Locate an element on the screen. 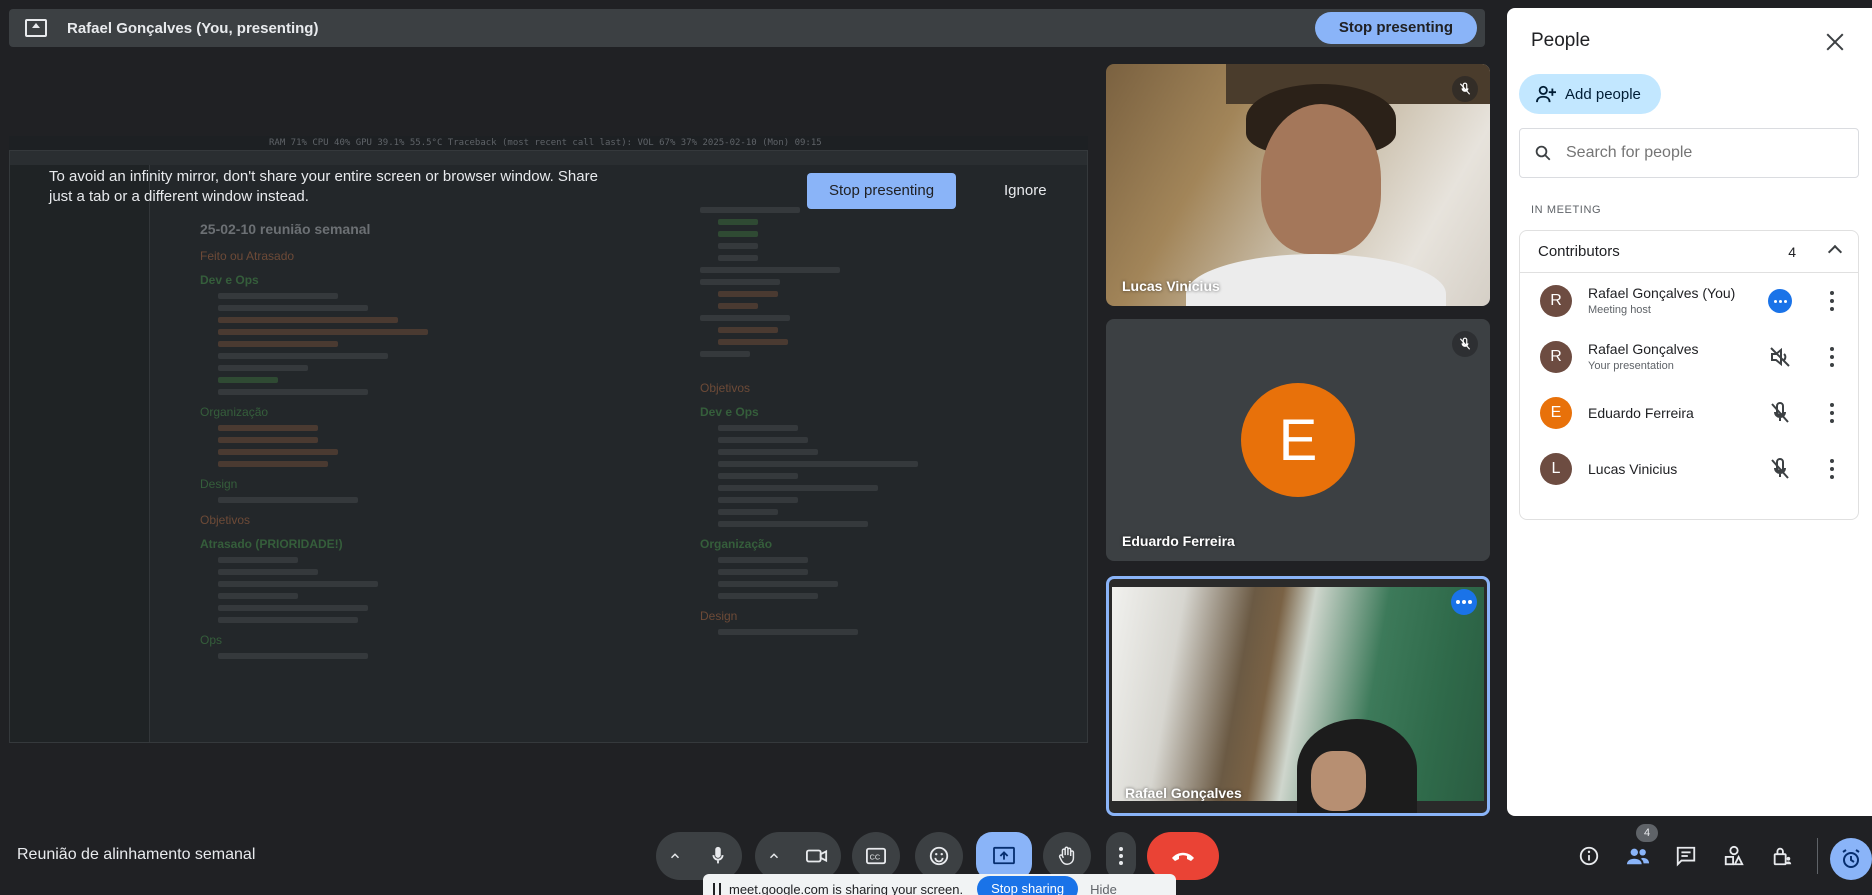  present-button is located at coordinates (1004, 856).